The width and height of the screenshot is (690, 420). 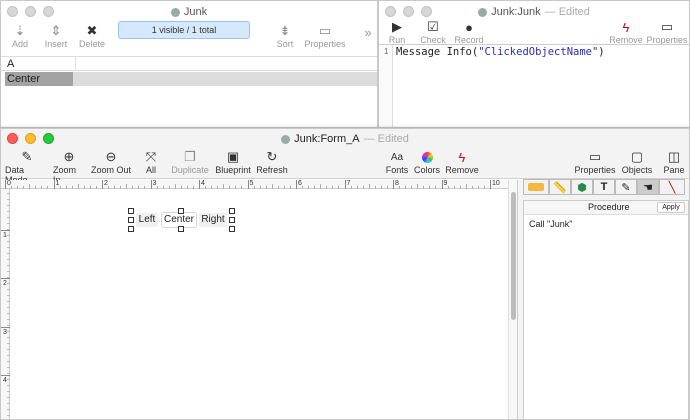 What do you see at coordinates (513, 256) in the screenshot?
I see `scrollbar-thumb` at bounding box center [513, 256].